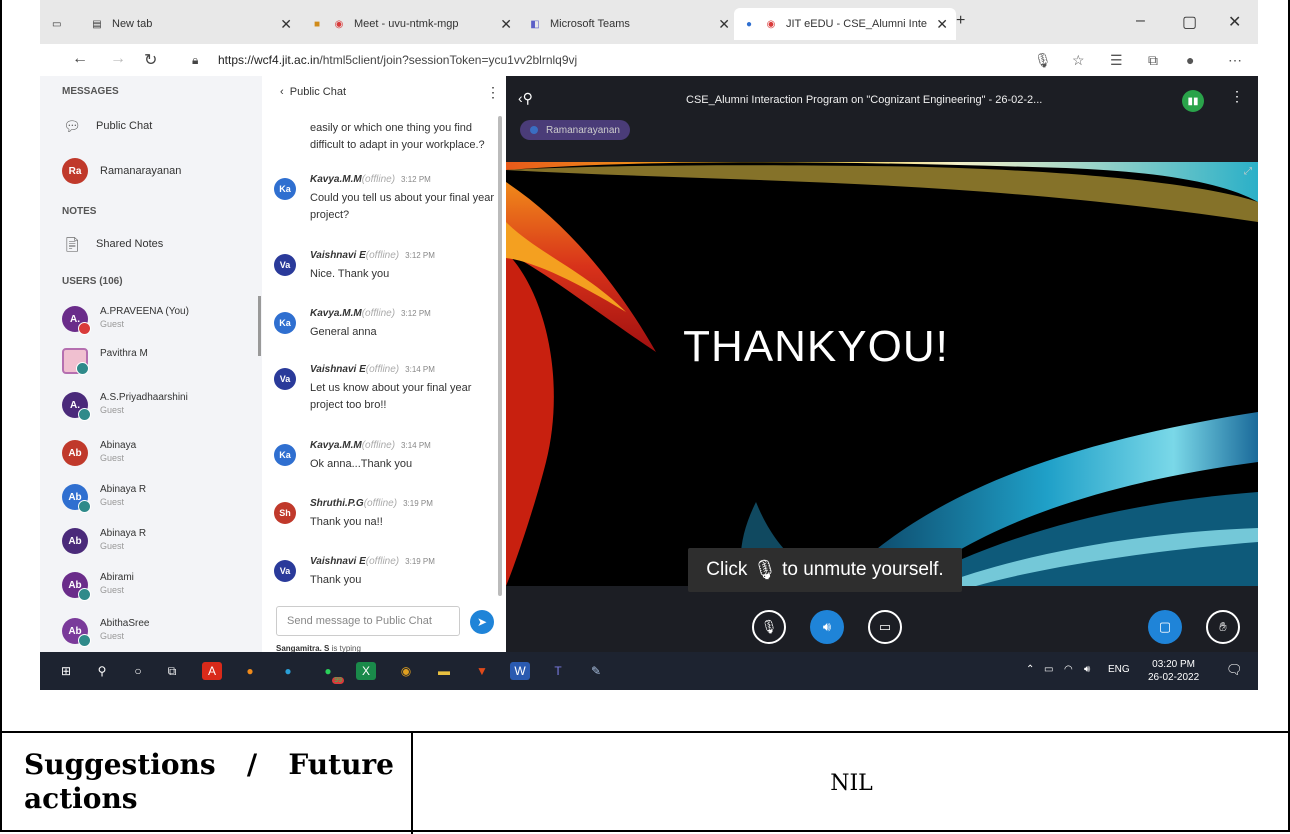  Describe the element at coordinates (107, 126) in the screenshot. I see `public-chat-item: 💬︎ Public Chat` at that location.